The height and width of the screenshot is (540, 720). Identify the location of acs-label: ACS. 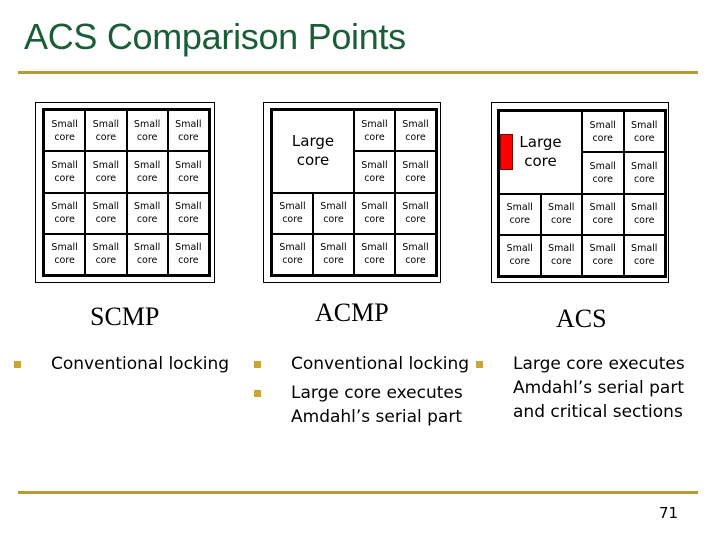
(581, 318).